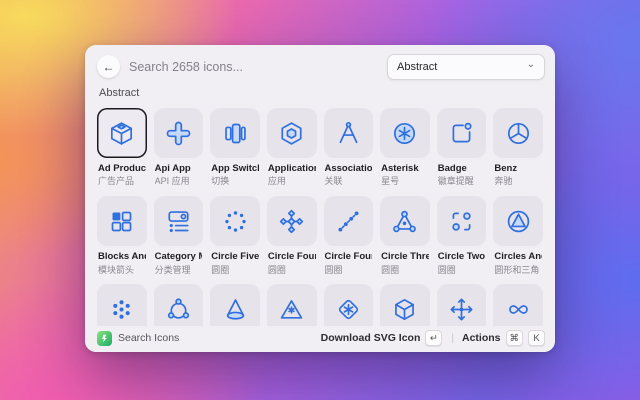 This screenshot has height=400, width=640. I want to click on infinity-icon, so click(518, 309).